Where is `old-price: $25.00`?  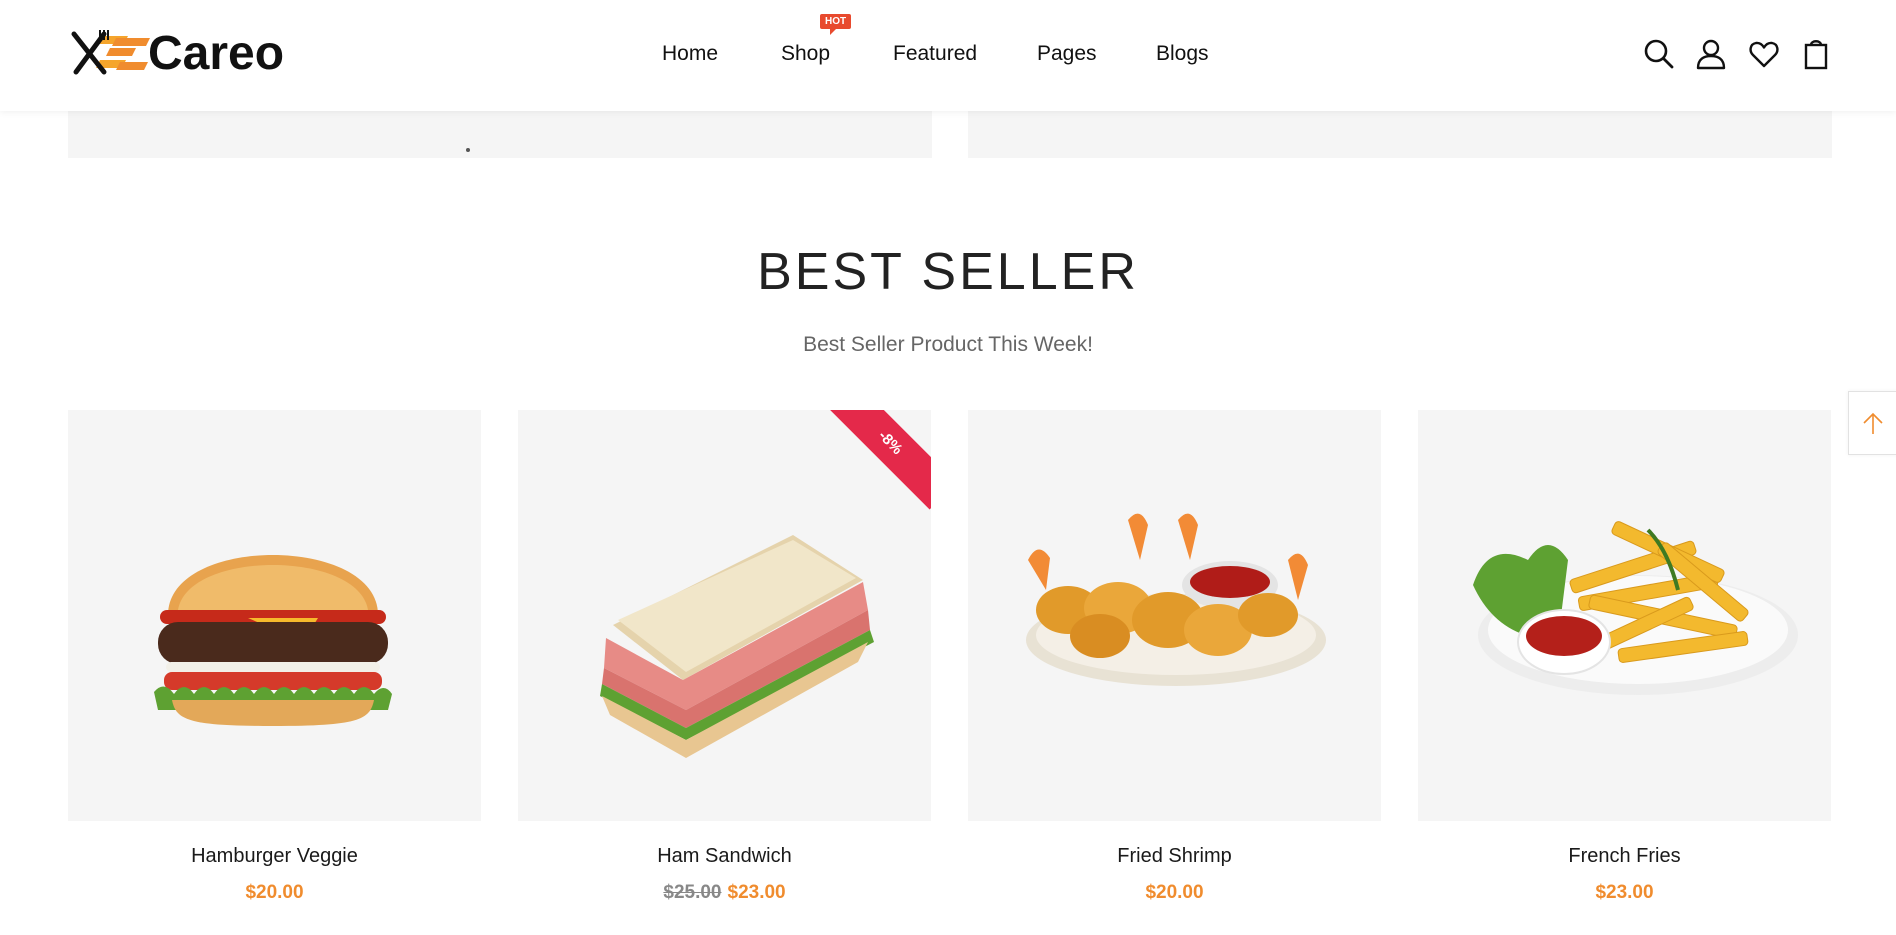
old-price: $25.00 is located at coordinates (692, 892).